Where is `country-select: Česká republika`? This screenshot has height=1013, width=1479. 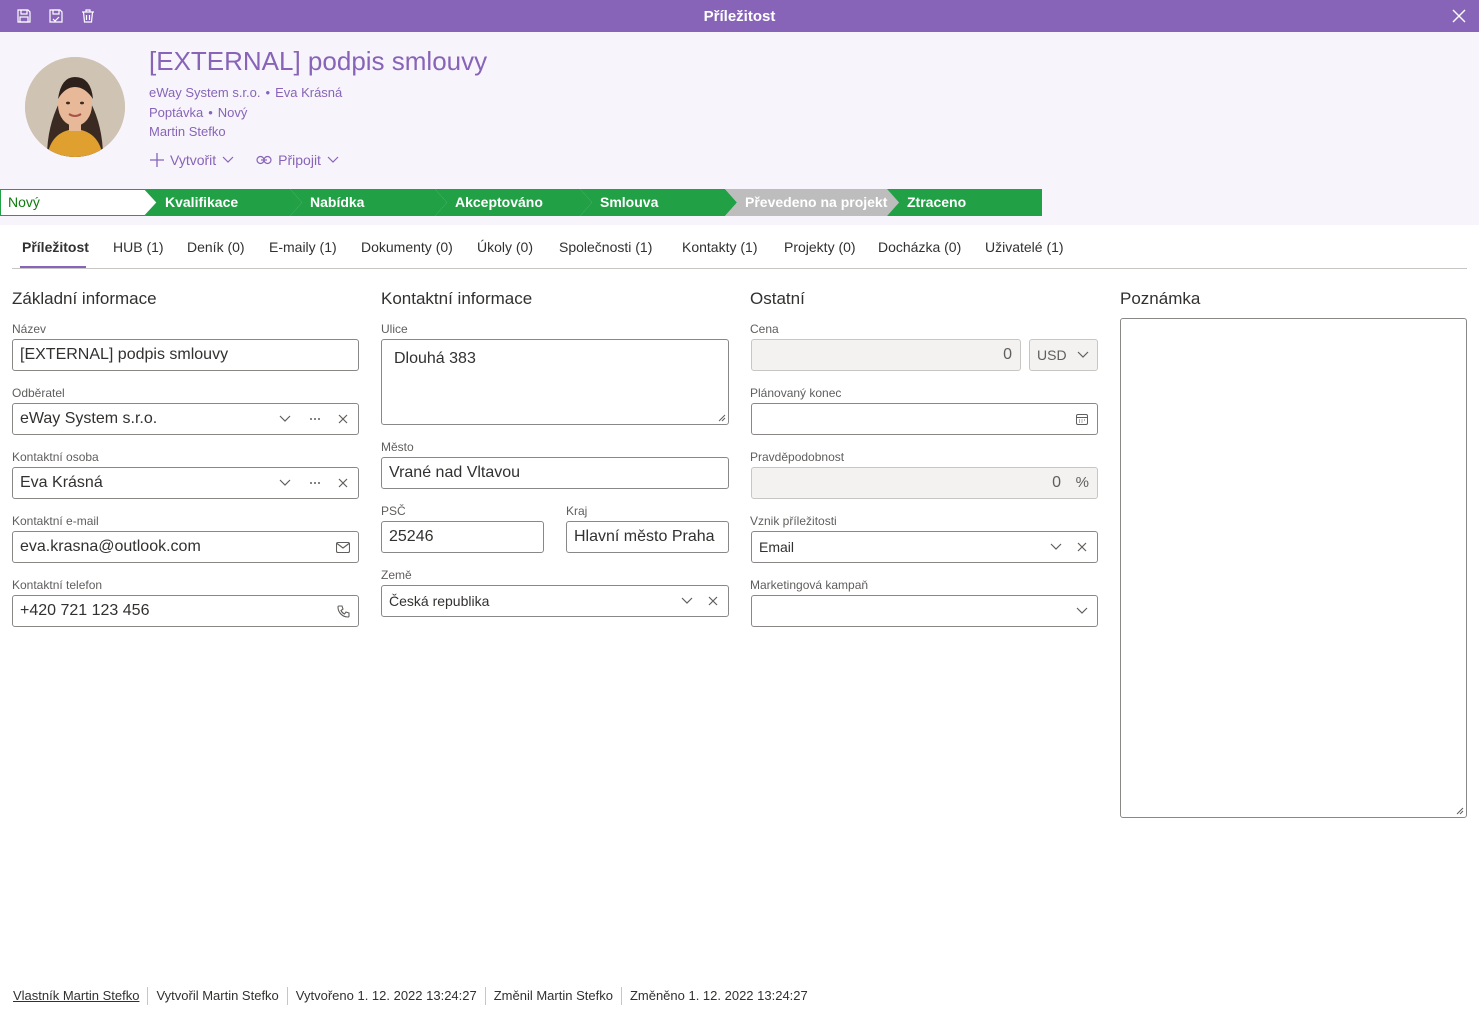
country-select: Česká republika is located at coordinates (555, 601).